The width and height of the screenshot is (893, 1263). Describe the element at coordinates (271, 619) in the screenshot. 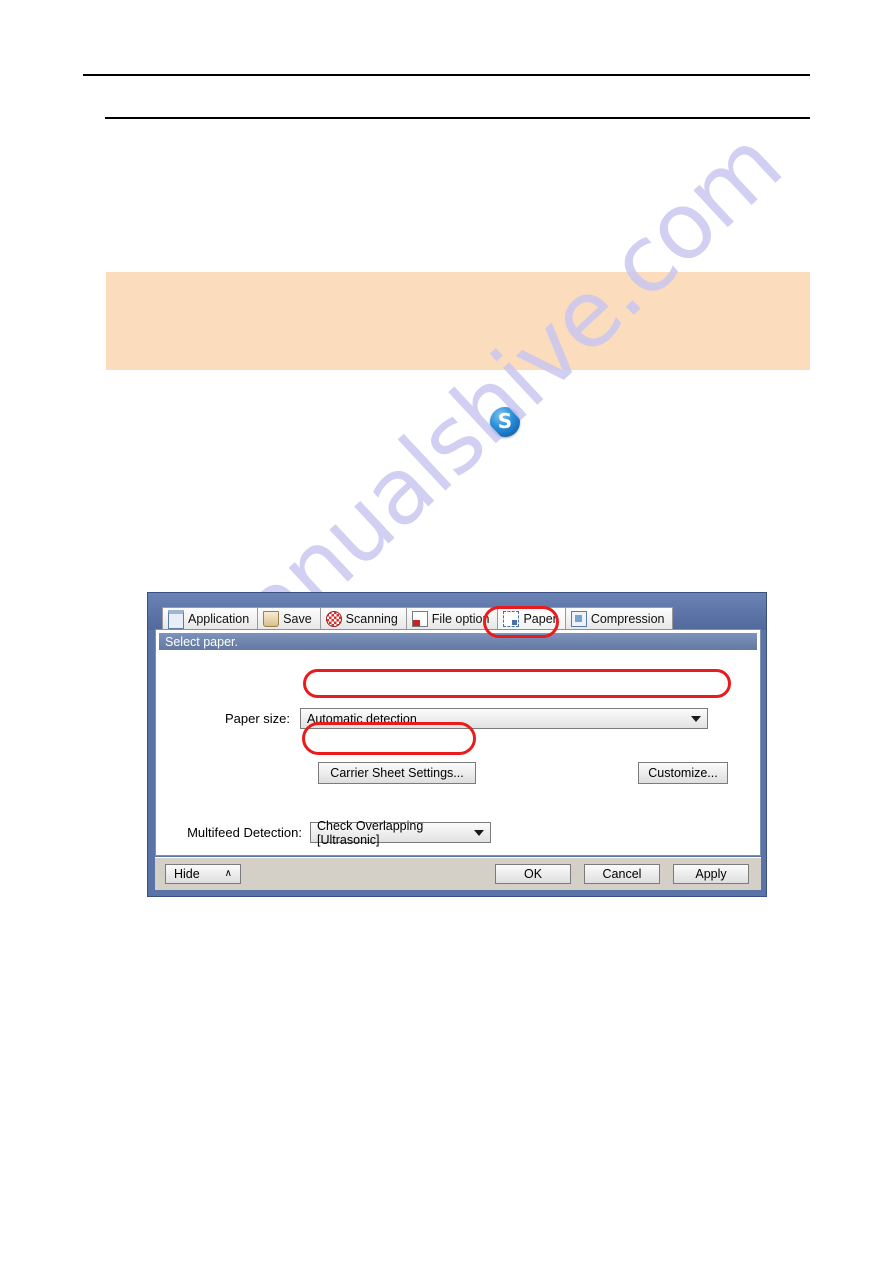

I see `save-icon` at that location.